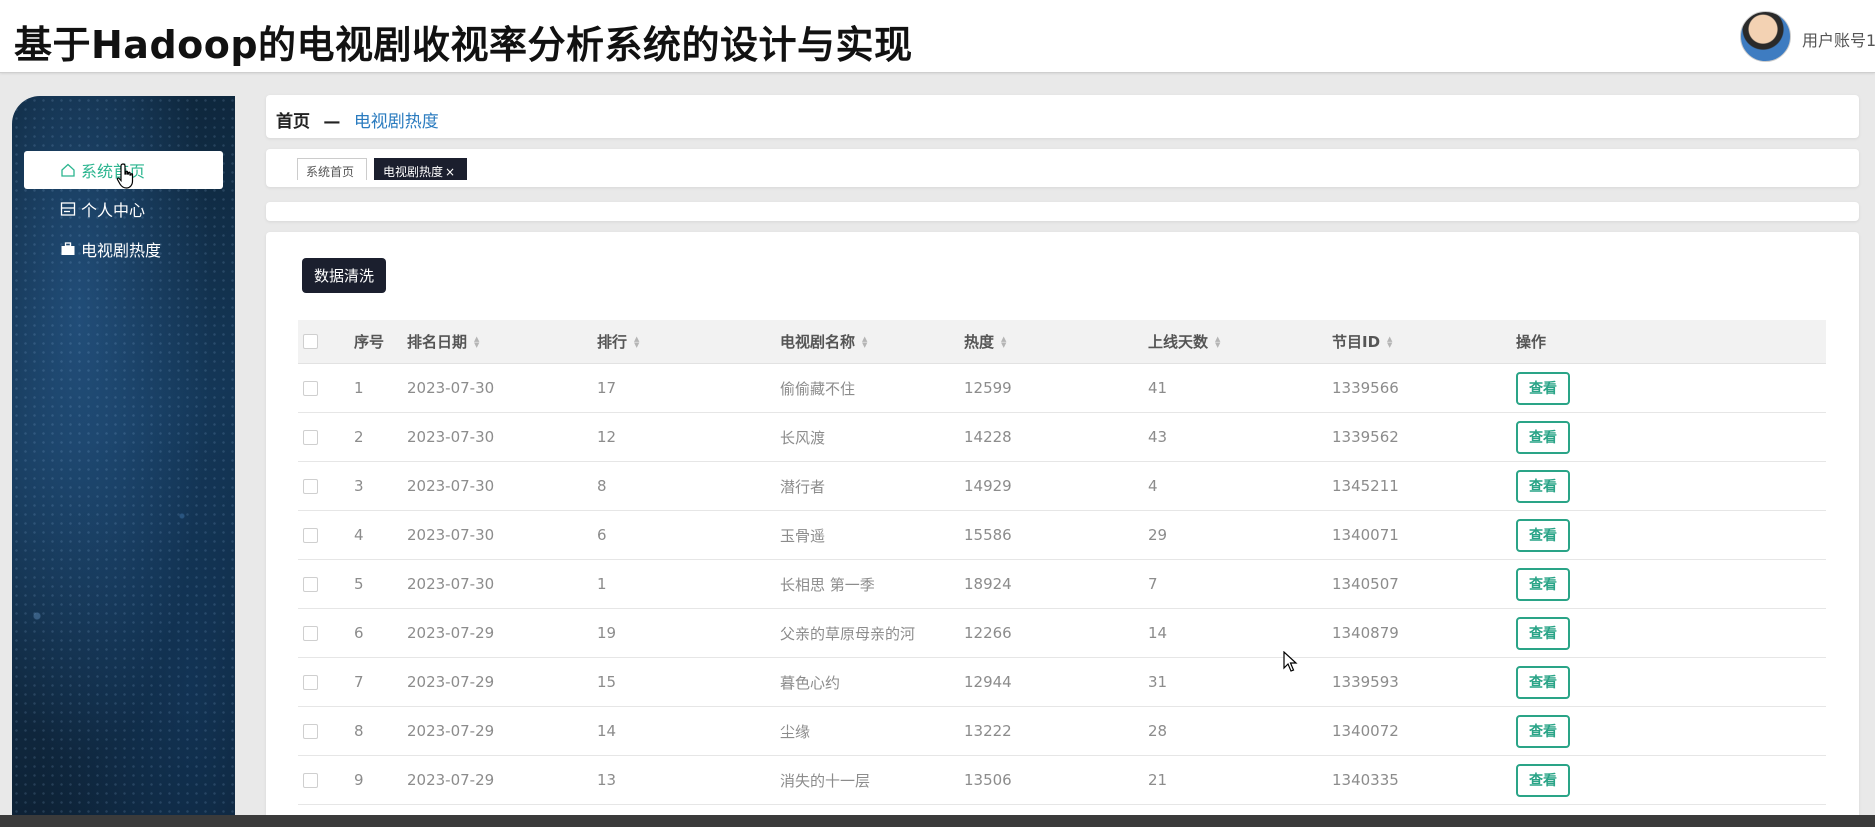 The image size is (1875, 827). I want to click on cell-program-id: 1340335, so click(1365, 780).